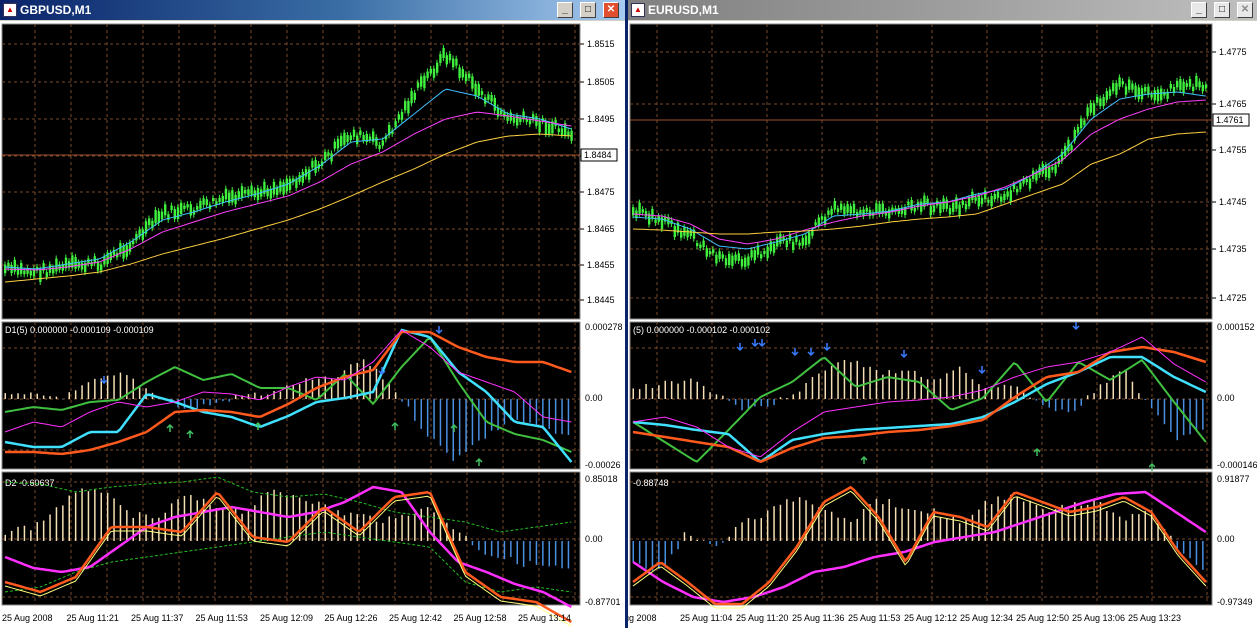  Describe the element at coordinates (874, 618) in the screenshot. I see `time-axis-label: 25 Aug 11:53` at that location.